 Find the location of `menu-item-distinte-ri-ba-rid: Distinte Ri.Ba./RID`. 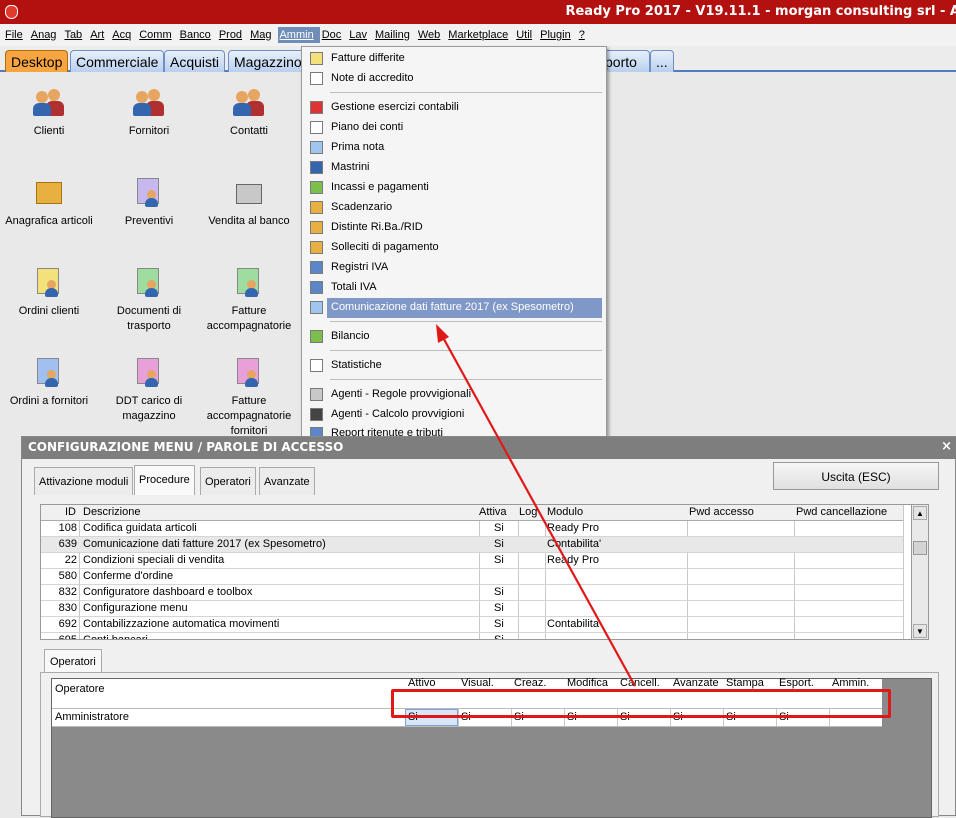

menu-item-distinte-ri-ba-rid: Distinte Ri.Ba./RID is located at coordinates (454, 228).